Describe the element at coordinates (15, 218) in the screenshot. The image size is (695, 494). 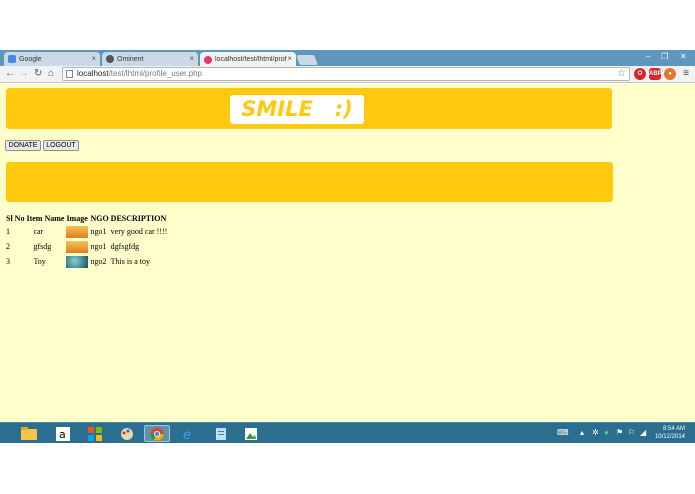
I see `header-sl-no: Sl No` at that location.